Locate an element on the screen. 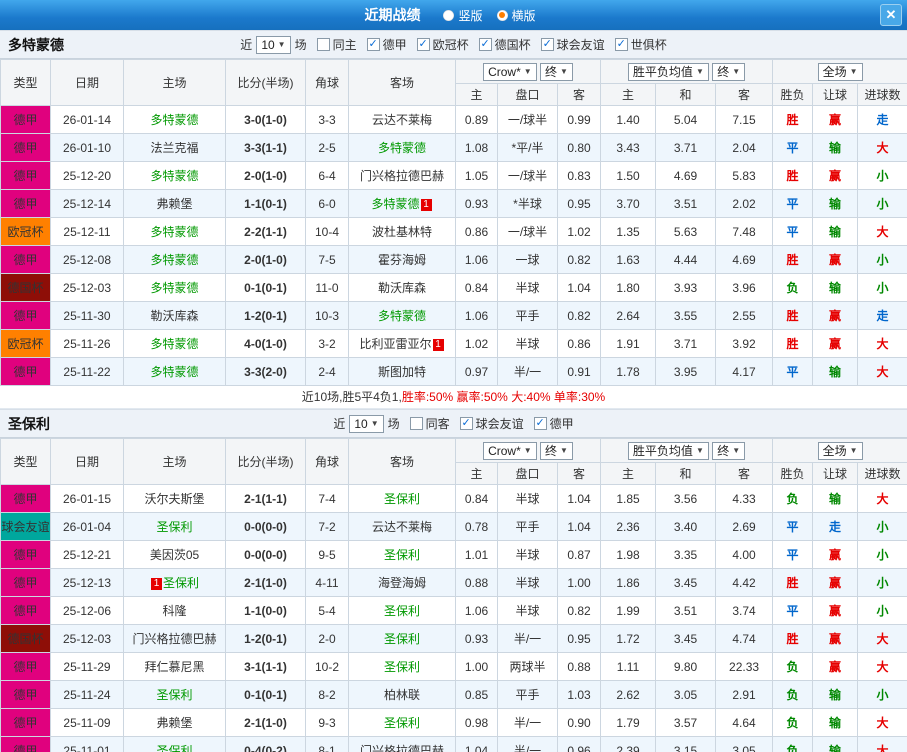 This screenshot has height=752, width=907. dropdown-arrow-icon: ▼ is located at coordinates (564, 71).